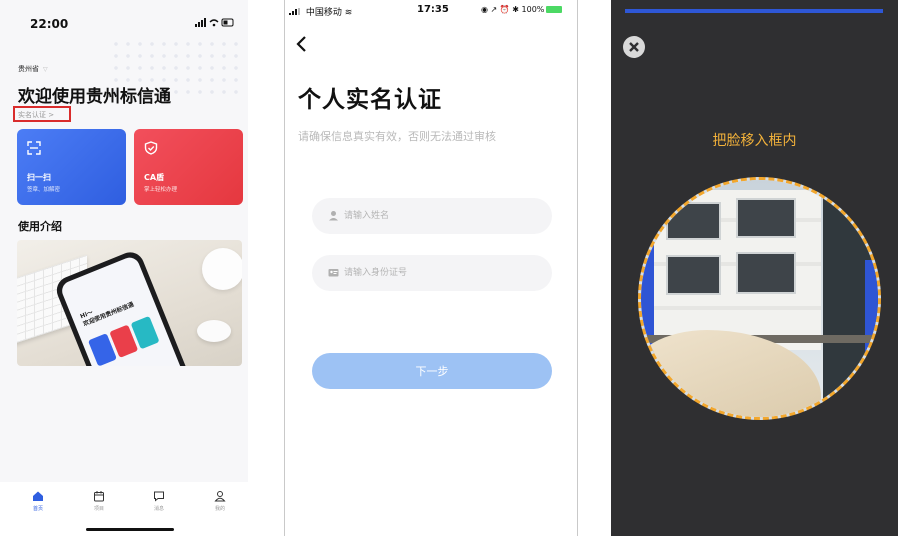 The image size is (898, 536). What do you see at coordinates (439, 216) in the screenshot?
I see `name-input` at bounding box center [439, 216].